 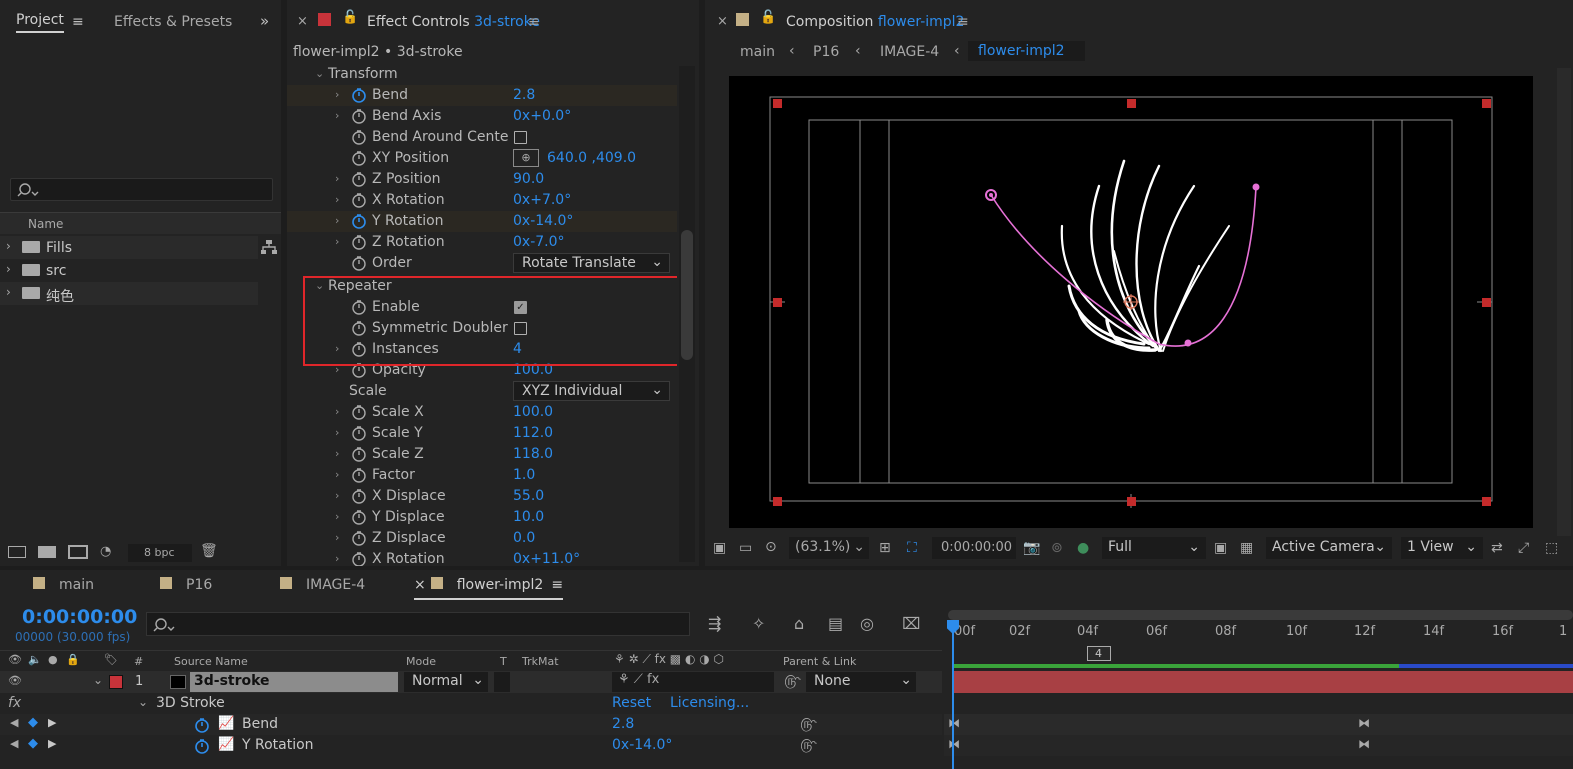 I want to click on prop-value: 112.0, so click(x=533, y=433).